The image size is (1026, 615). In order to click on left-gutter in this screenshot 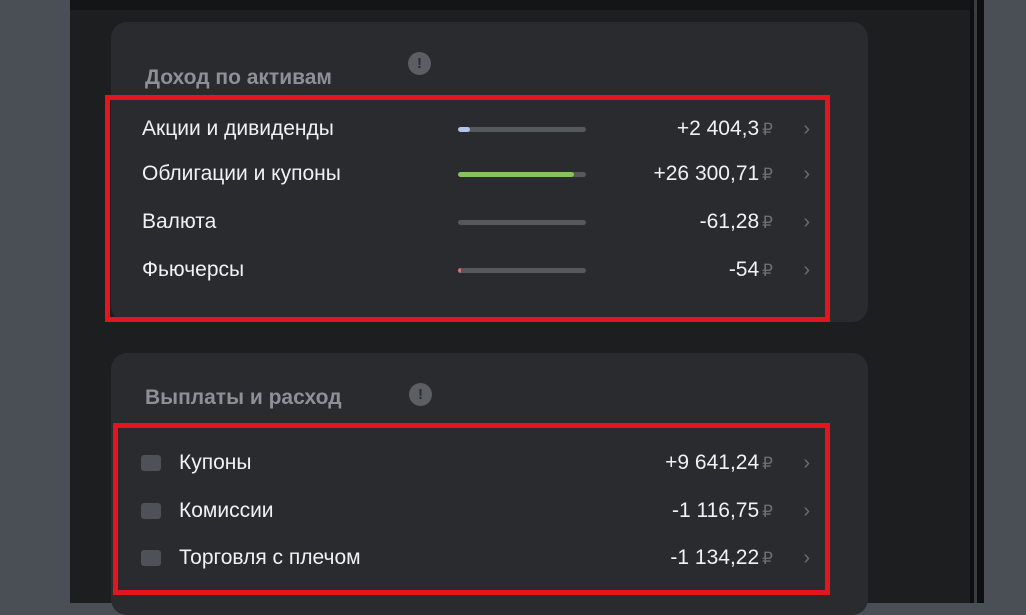, I will do `click(35, 301)`.